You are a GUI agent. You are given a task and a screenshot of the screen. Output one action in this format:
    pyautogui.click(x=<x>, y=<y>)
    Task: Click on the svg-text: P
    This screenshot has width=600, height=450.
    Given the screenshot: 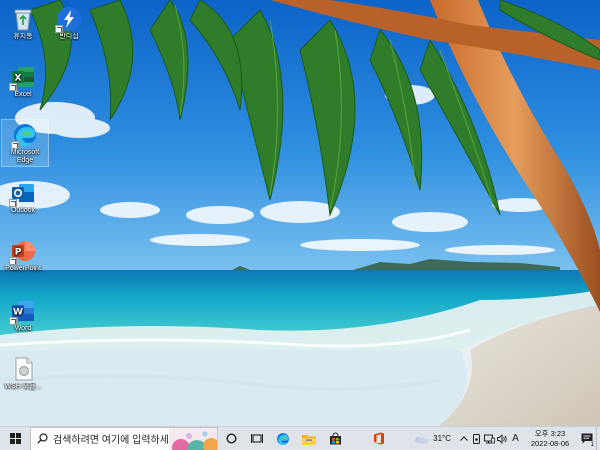 What is the action you would take?
    pyautogui.click(x=18, y=253)
    